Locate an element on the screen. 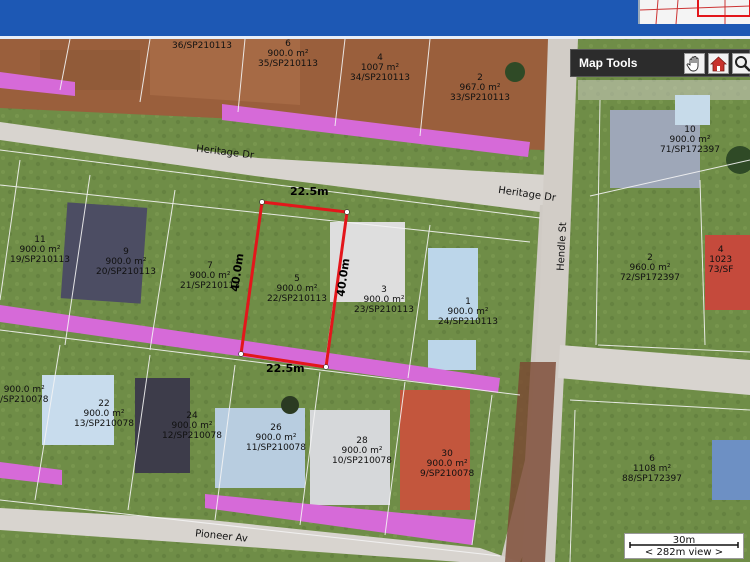  lot-label: 9 900.0 m² 20/SP210113 is located at coordinates (126, 262).